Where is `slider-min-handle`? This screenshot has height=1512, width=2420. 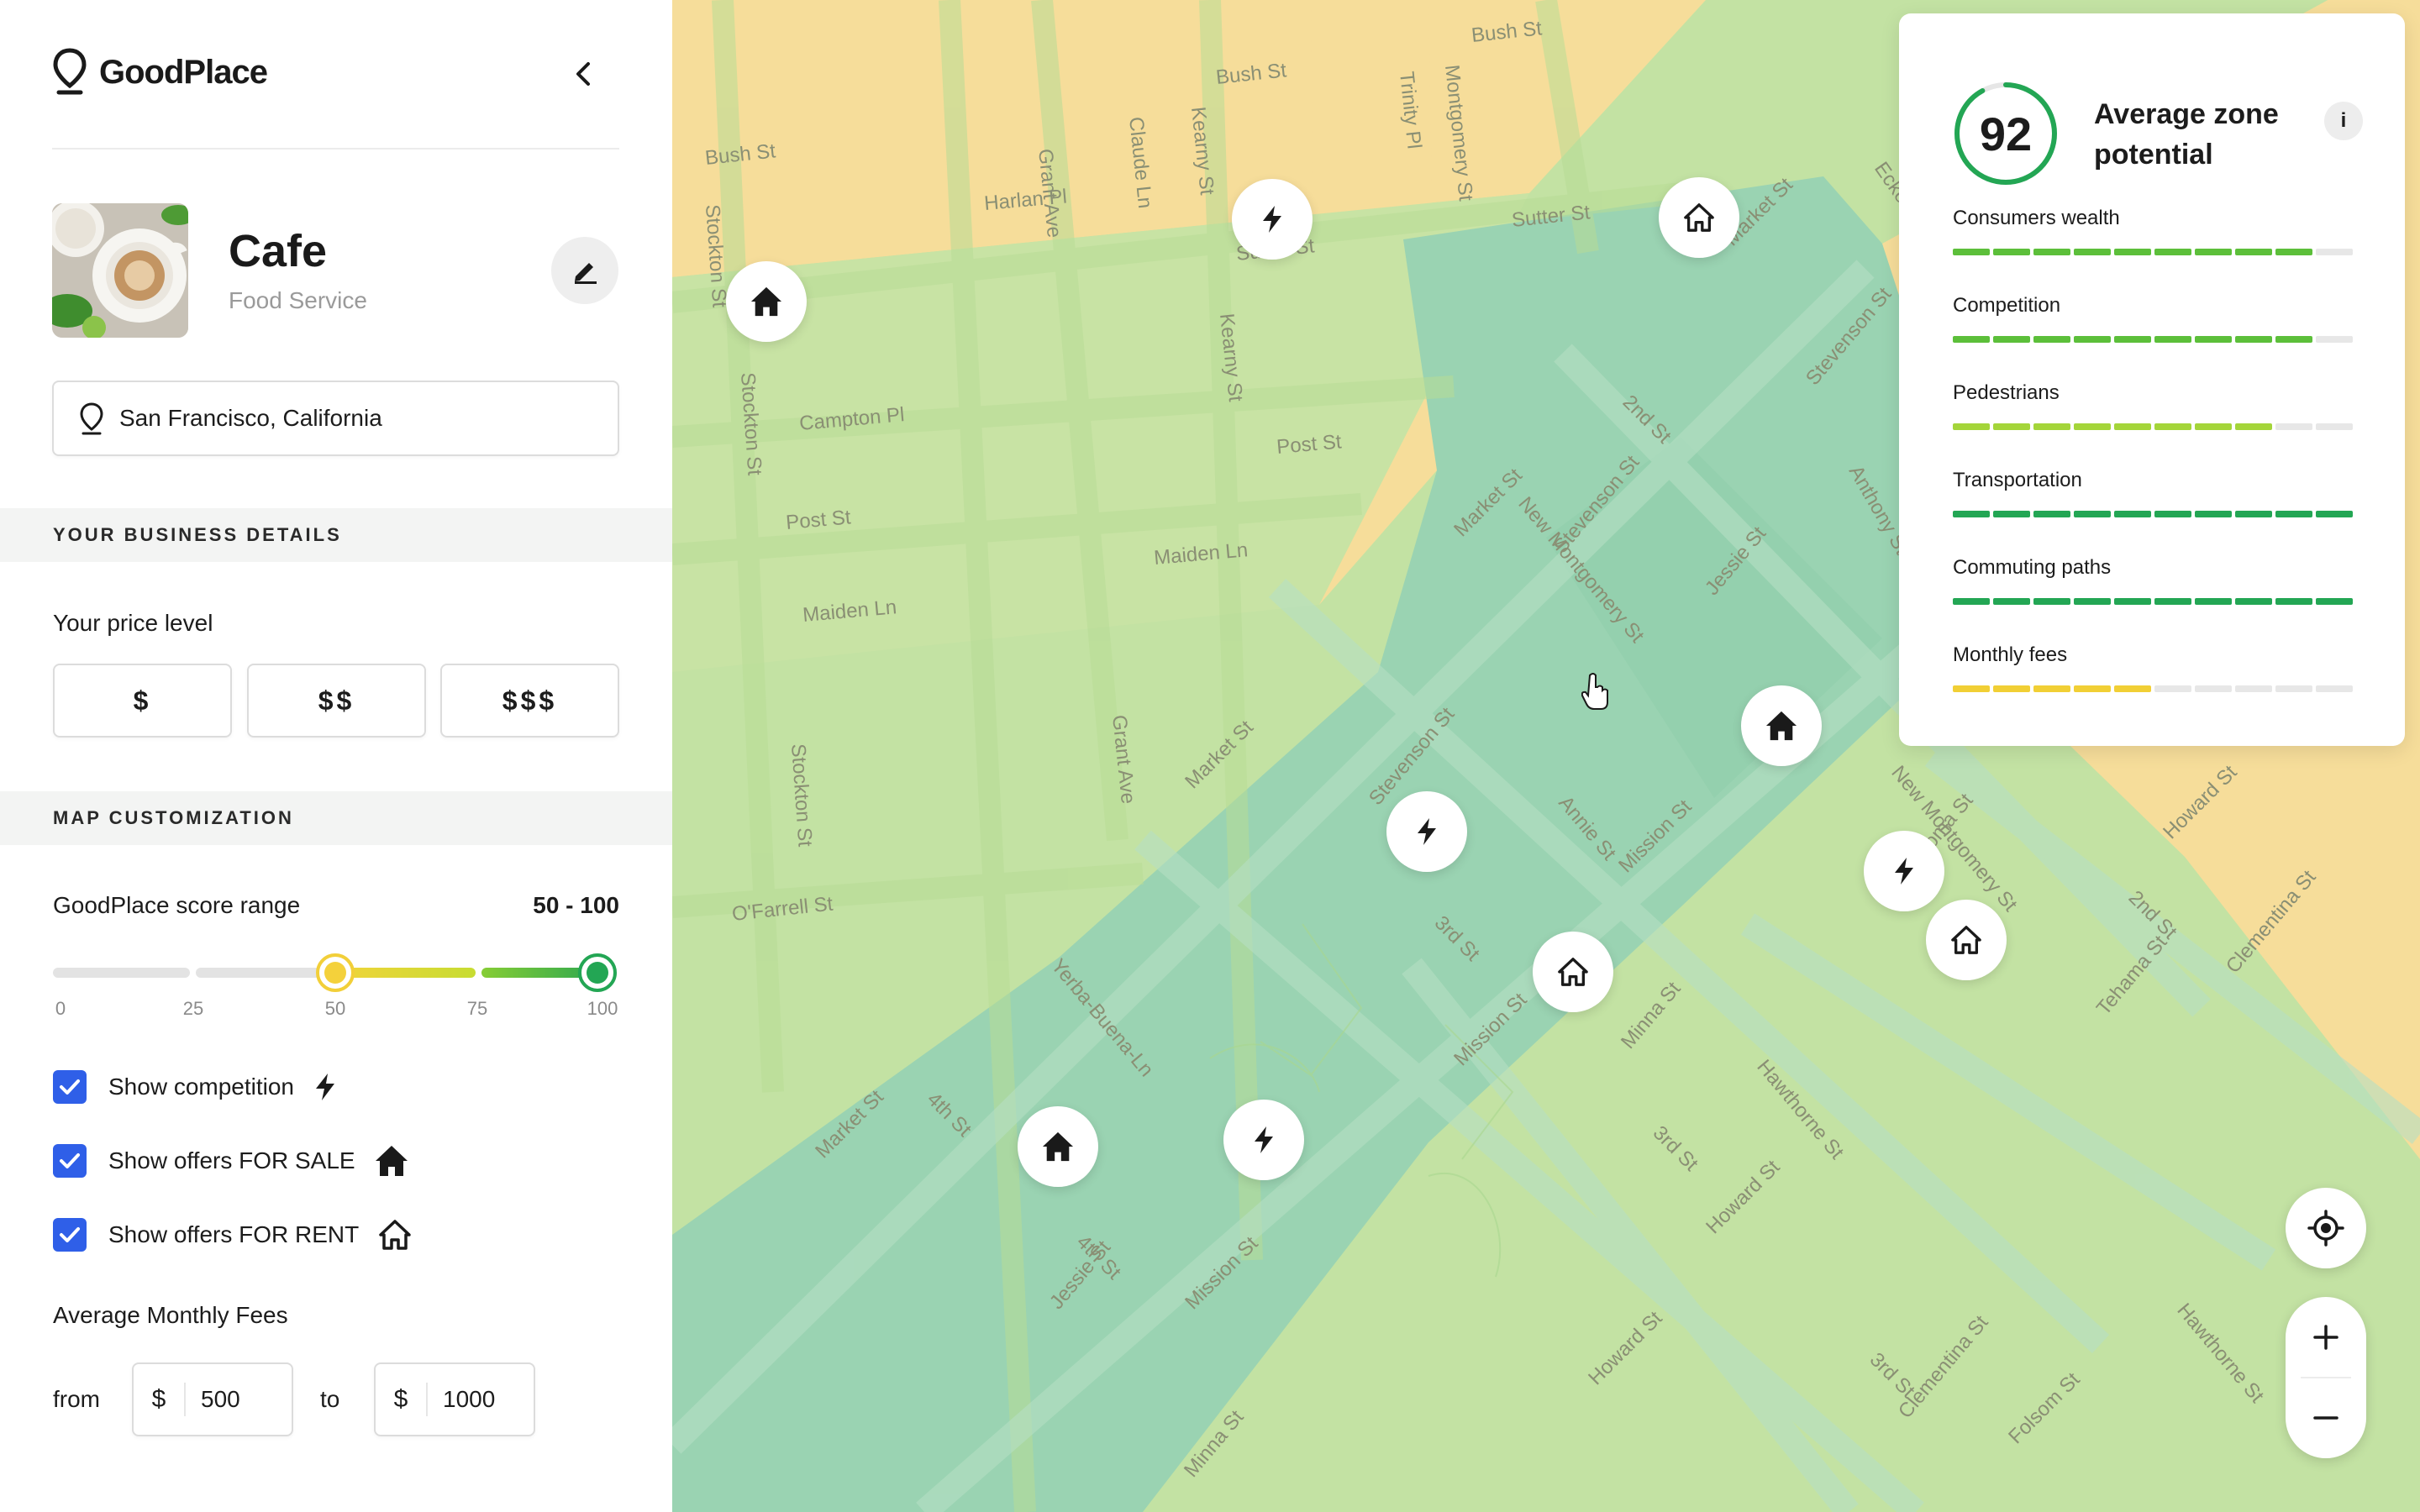 slider-min-handle is located at coordinates (336, 972).